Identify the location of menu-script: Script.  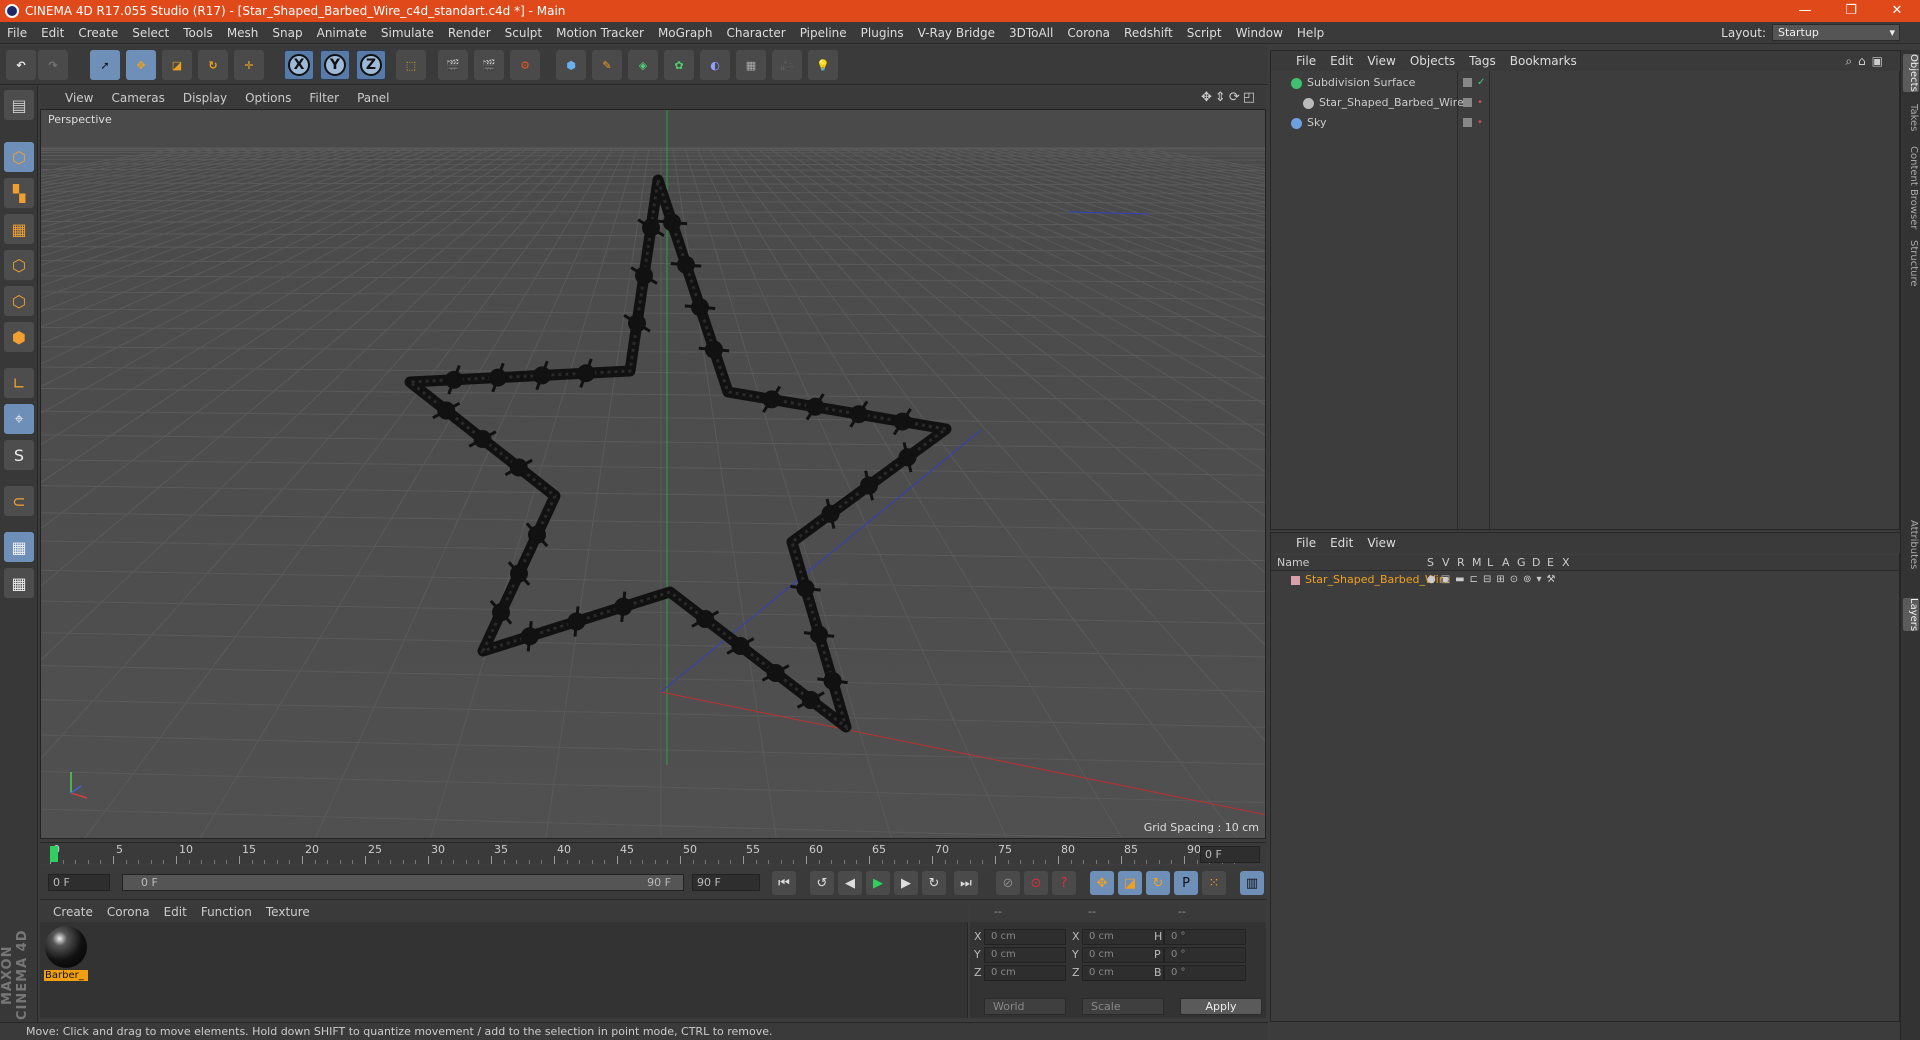
(1204, 33).